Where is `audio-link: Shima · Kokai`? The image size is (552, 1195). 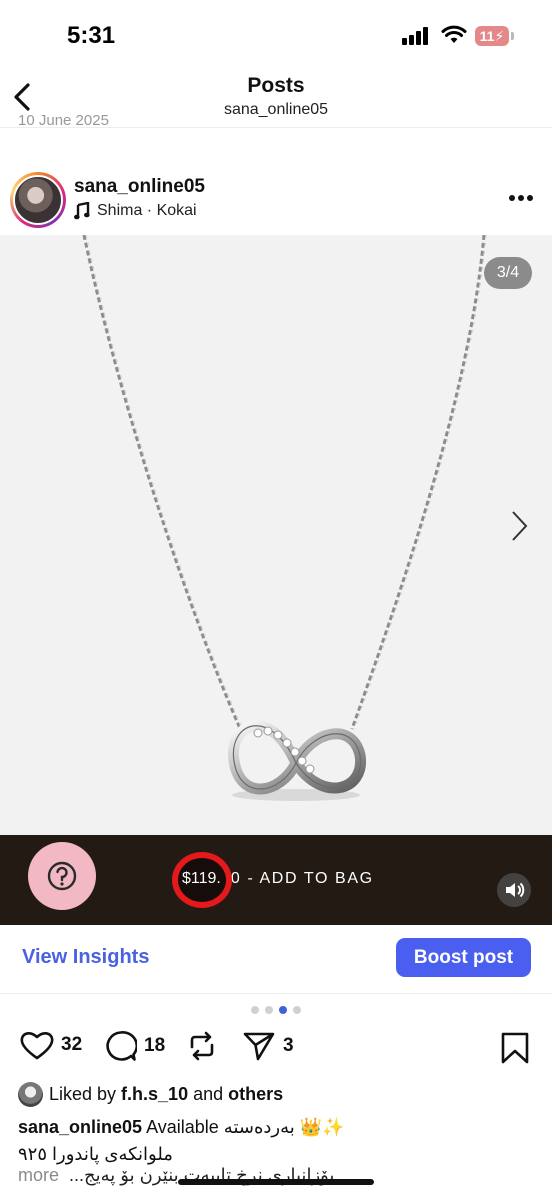 audio-link: Shima · Kokai is located at coordinates (135, 211).